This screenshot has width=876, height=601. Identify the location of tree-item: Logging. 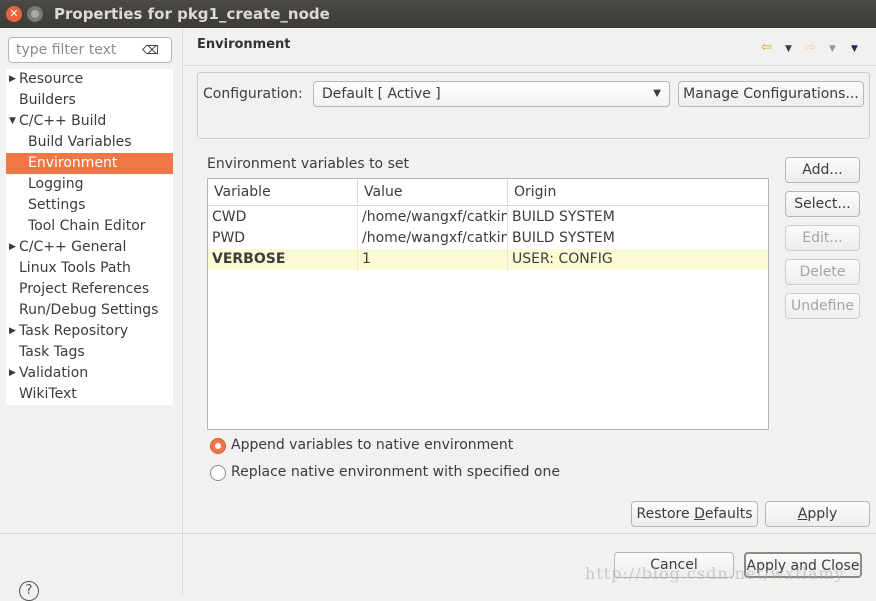
(89, 184).